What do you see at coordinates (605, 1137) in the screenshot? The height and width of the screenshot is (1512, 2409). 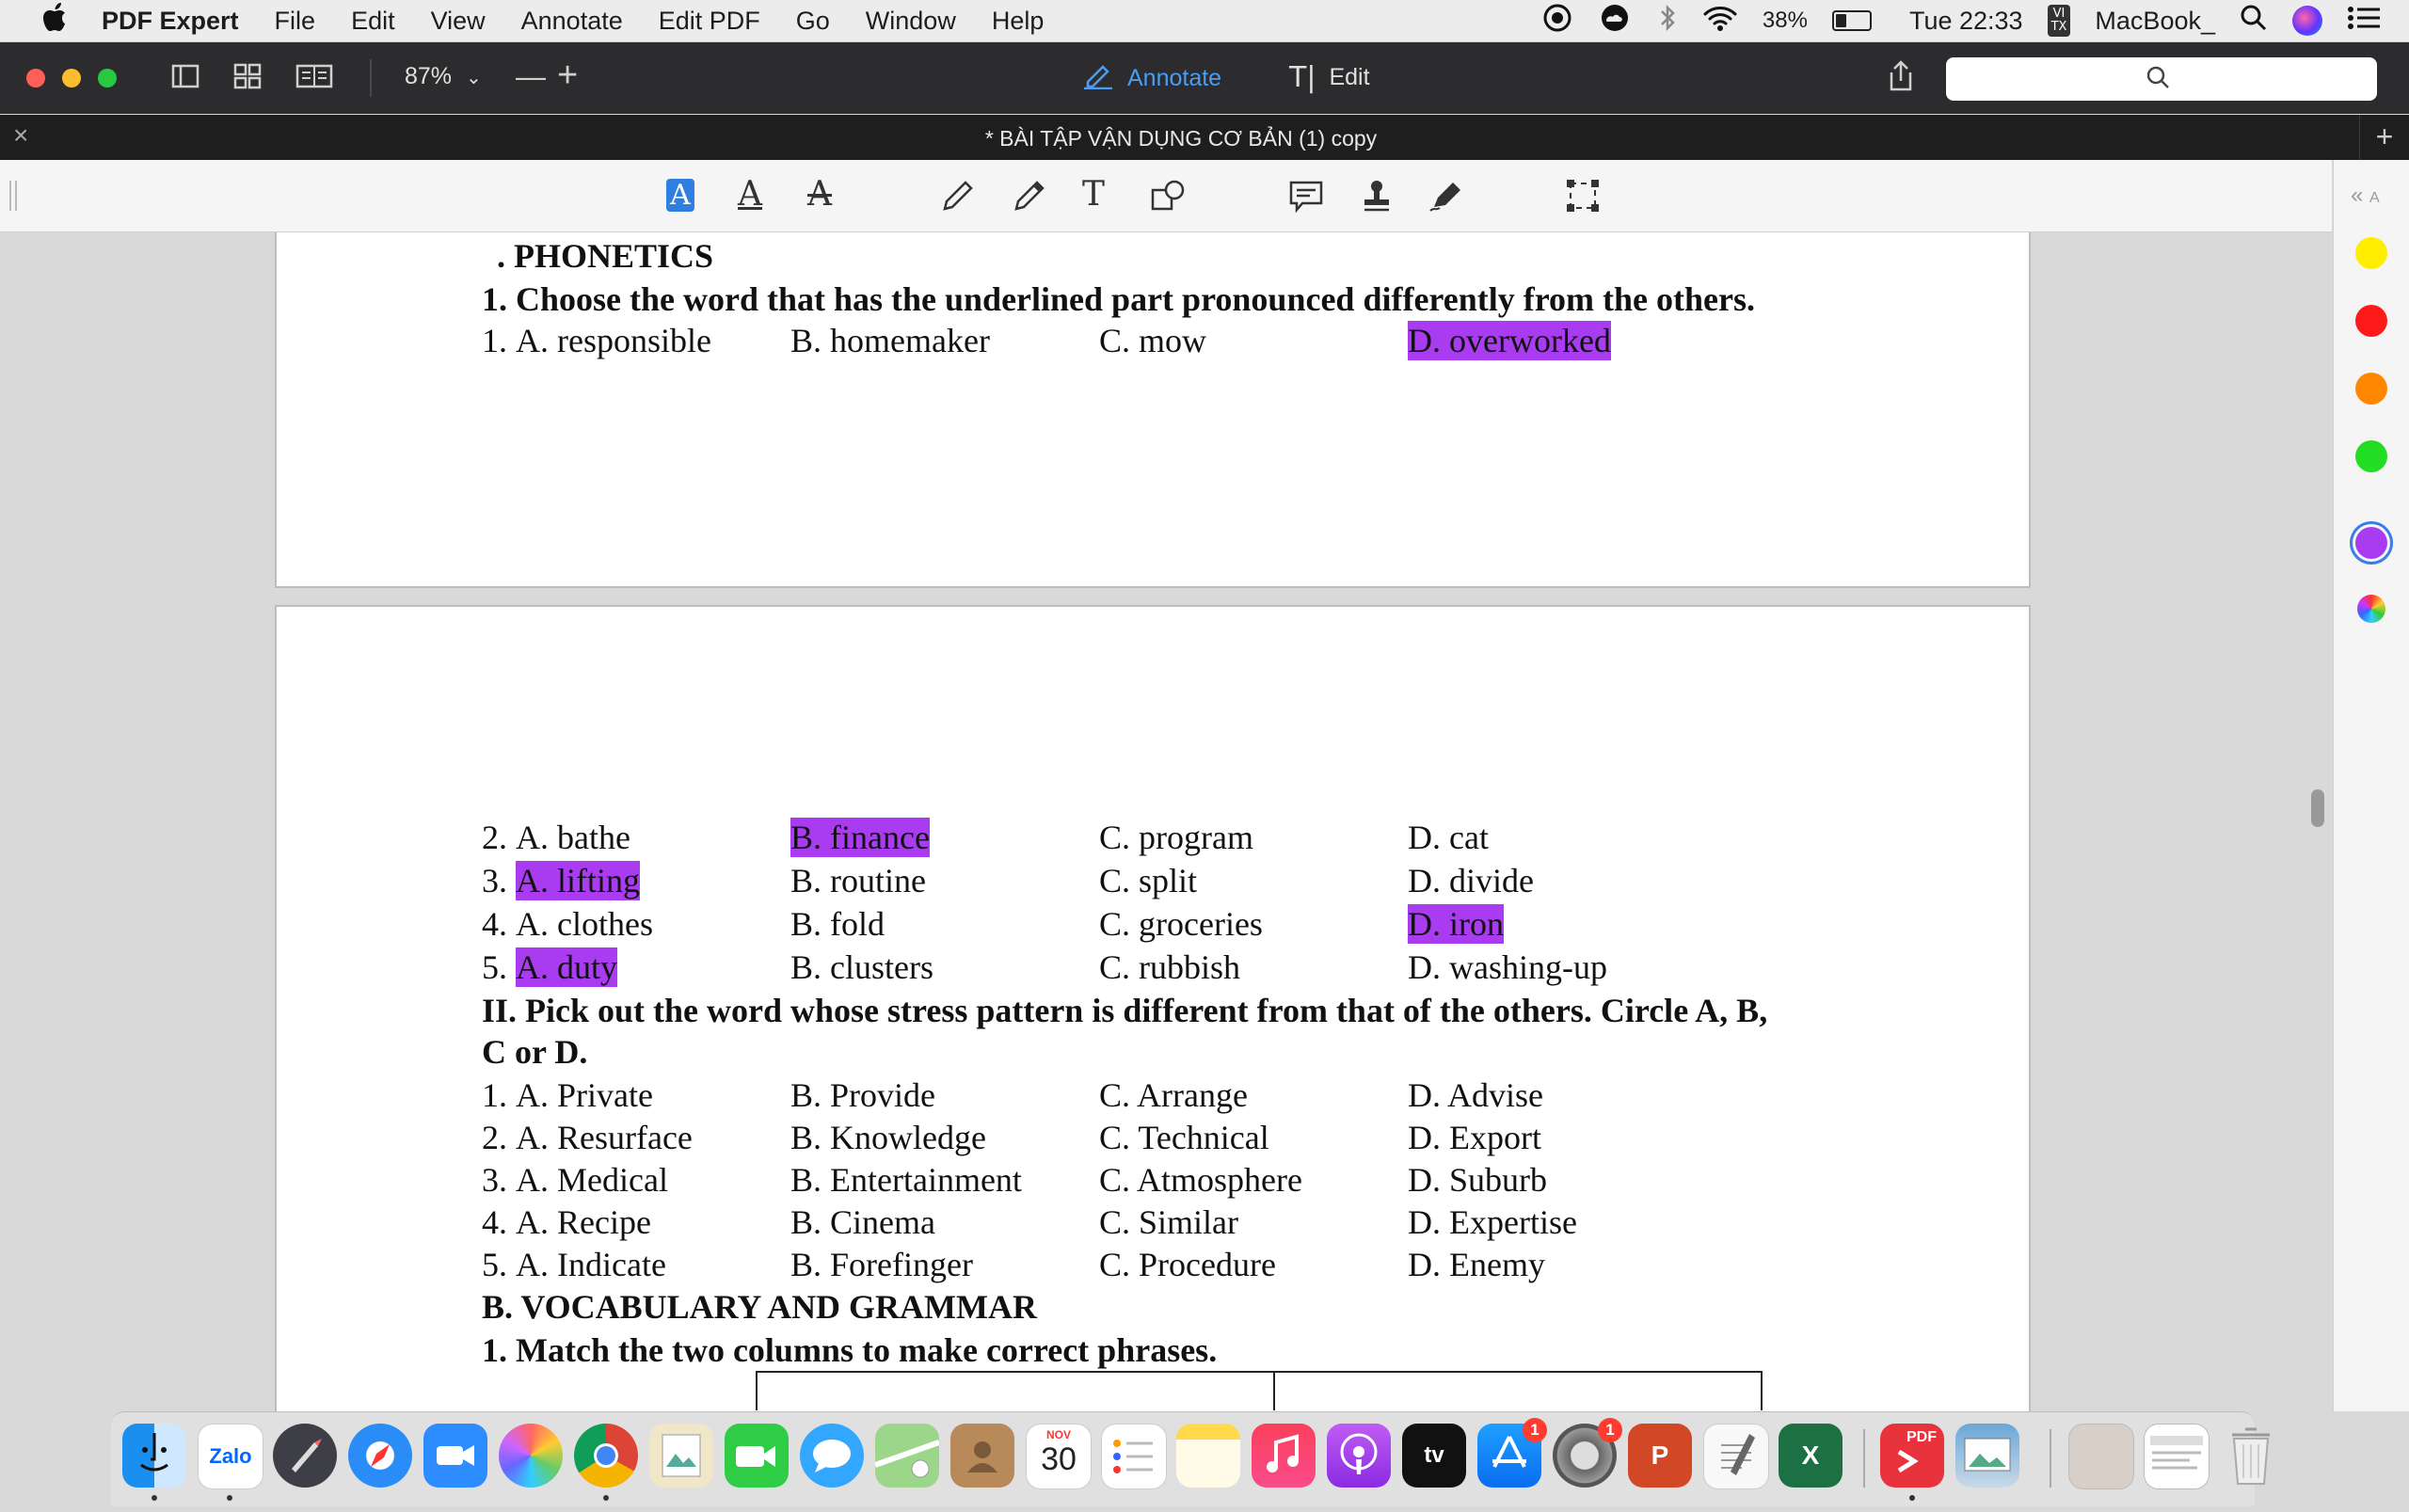 I see `stress-q2-option-a: A. Resurface` at bounding box center [605, 1137].